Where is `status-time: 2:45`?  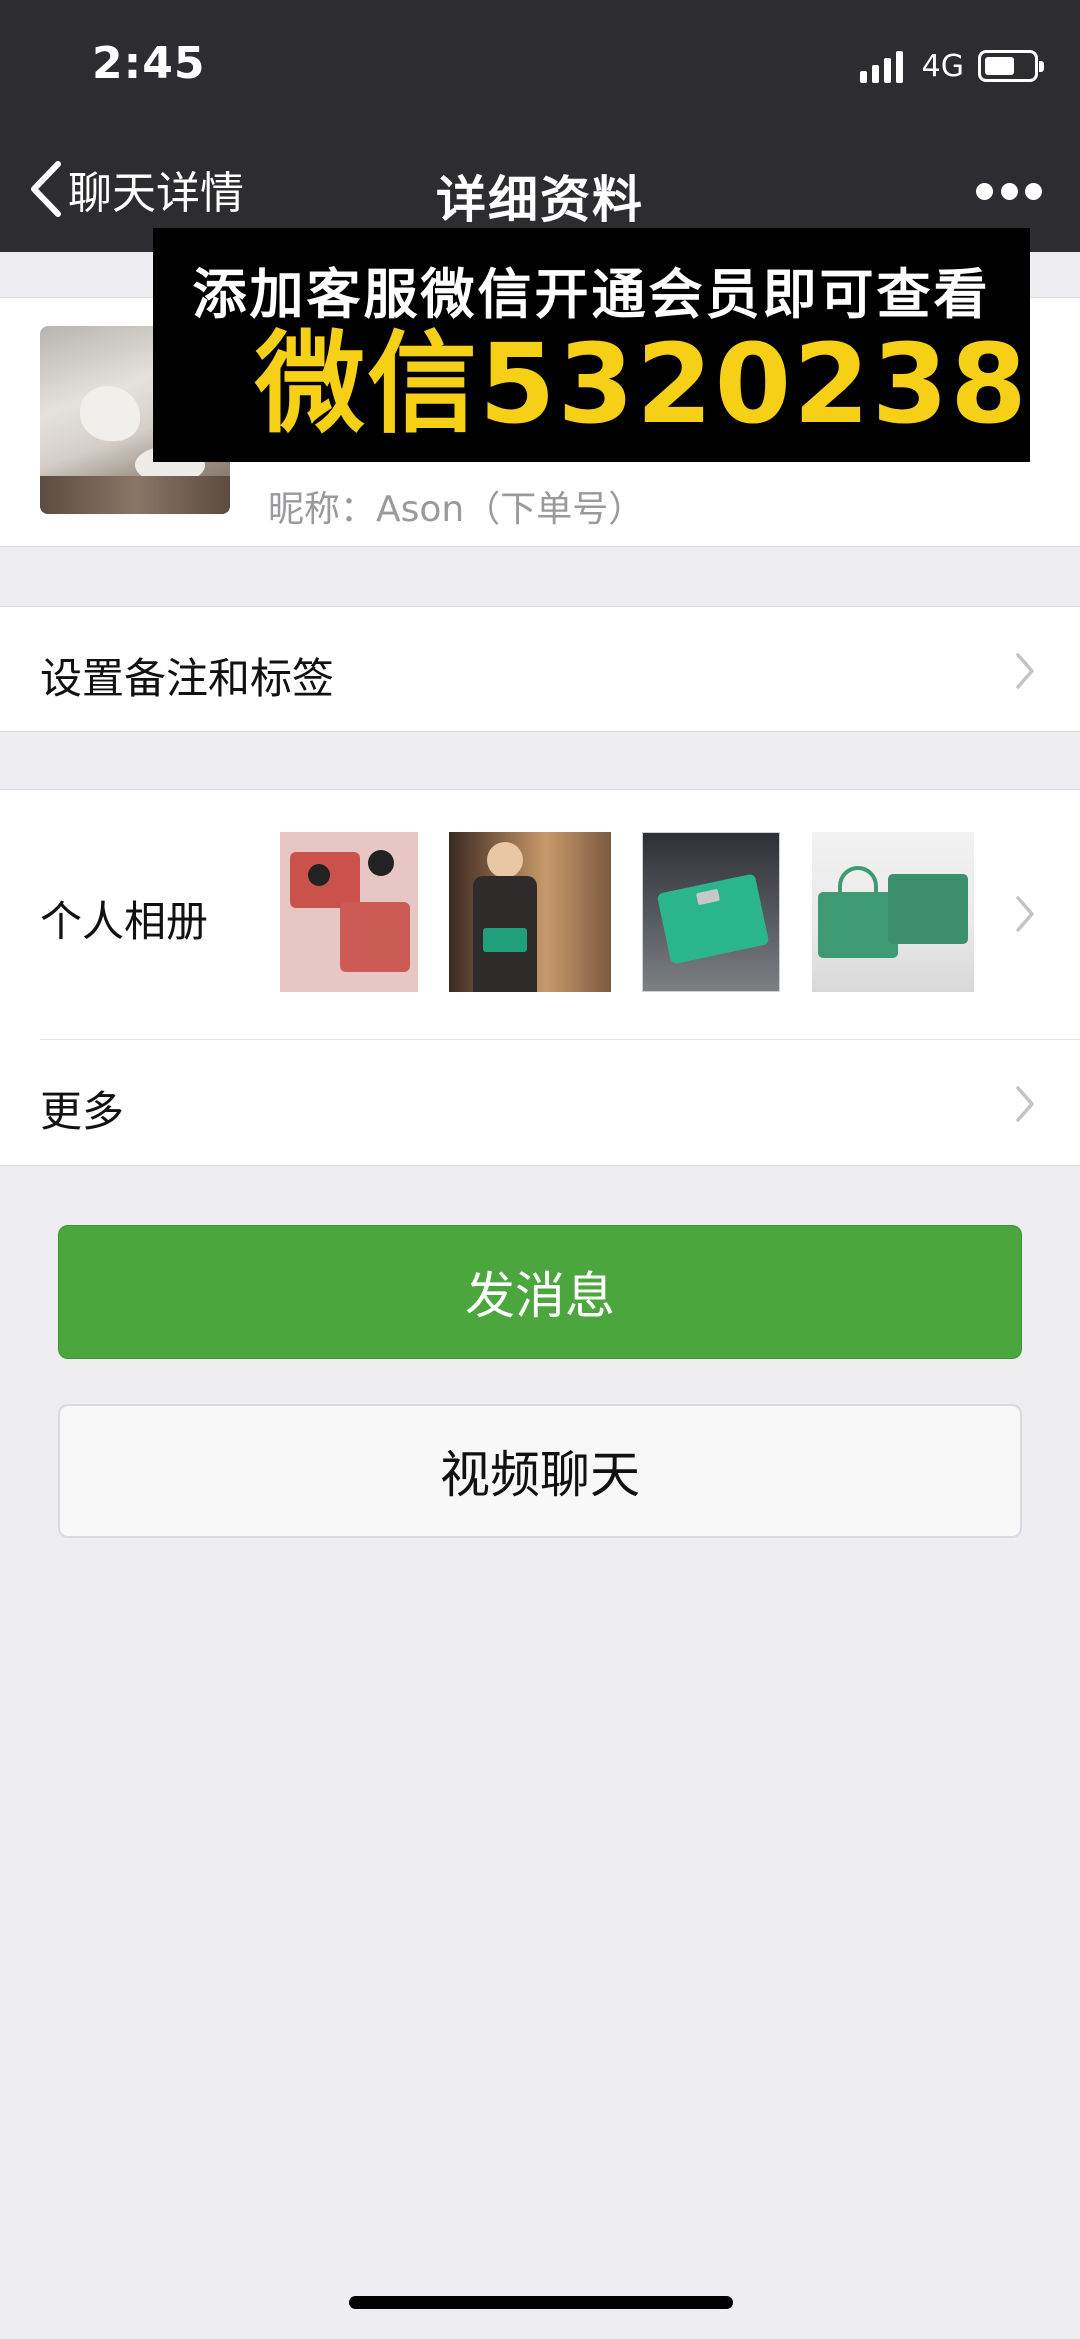
status-time: 2:45 is located at coordinates (149, 63).